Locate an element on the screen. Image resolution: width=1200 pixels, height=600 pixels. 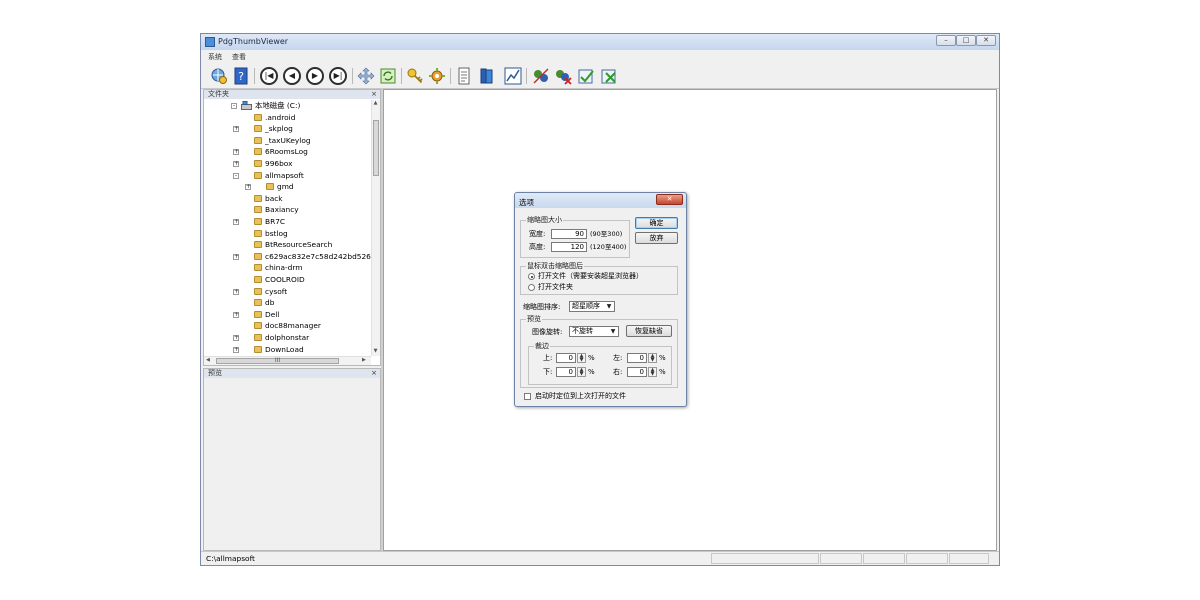
first-icon: |◀ is located at coordinates (269, 76).